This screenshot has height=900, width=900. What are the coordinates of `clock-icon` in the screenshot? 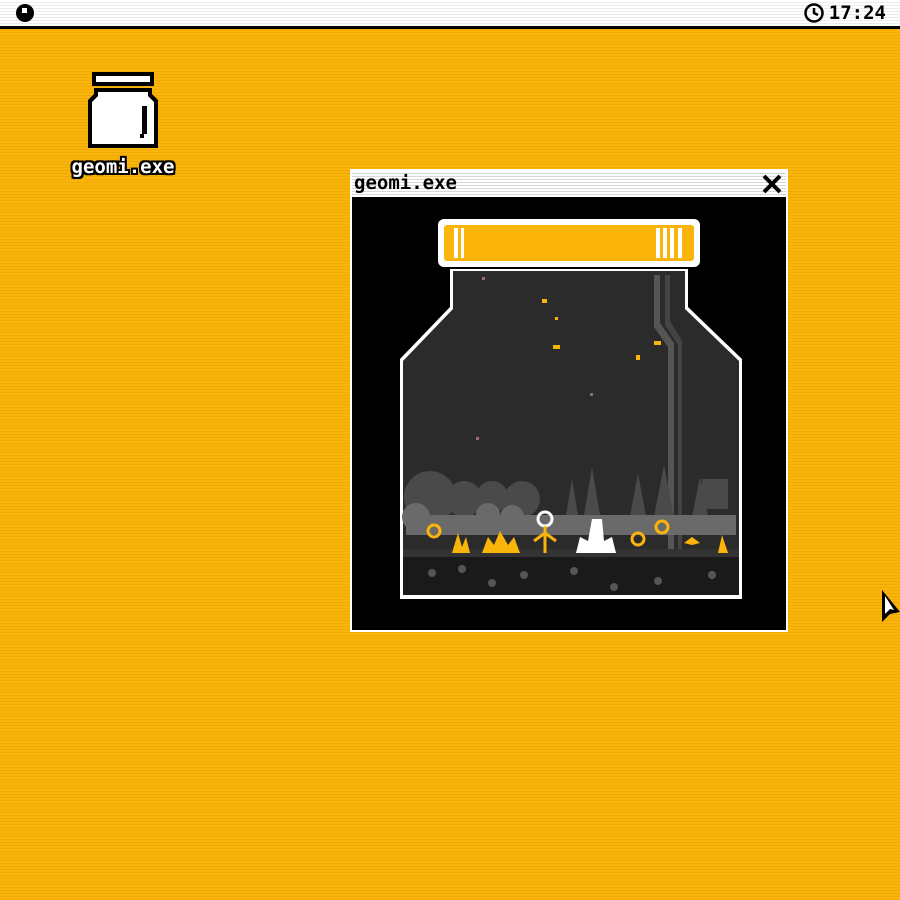 It's located at (814, 13).